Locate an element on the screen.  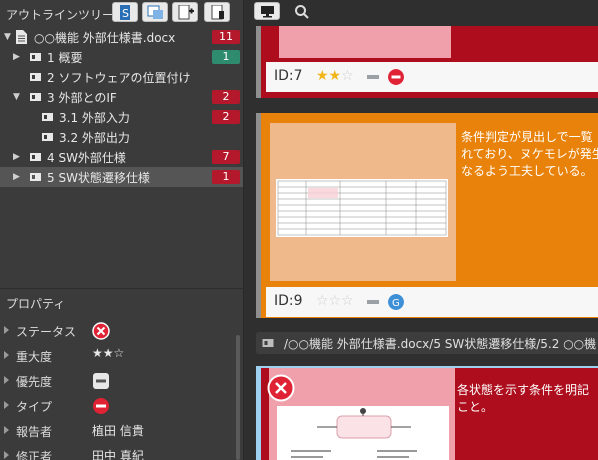
breadcrumb: /○○機能 外部仕様書.docx/5 SW状態遷移仕様/5.2 ○○機 is located at coordinates (427, 343).